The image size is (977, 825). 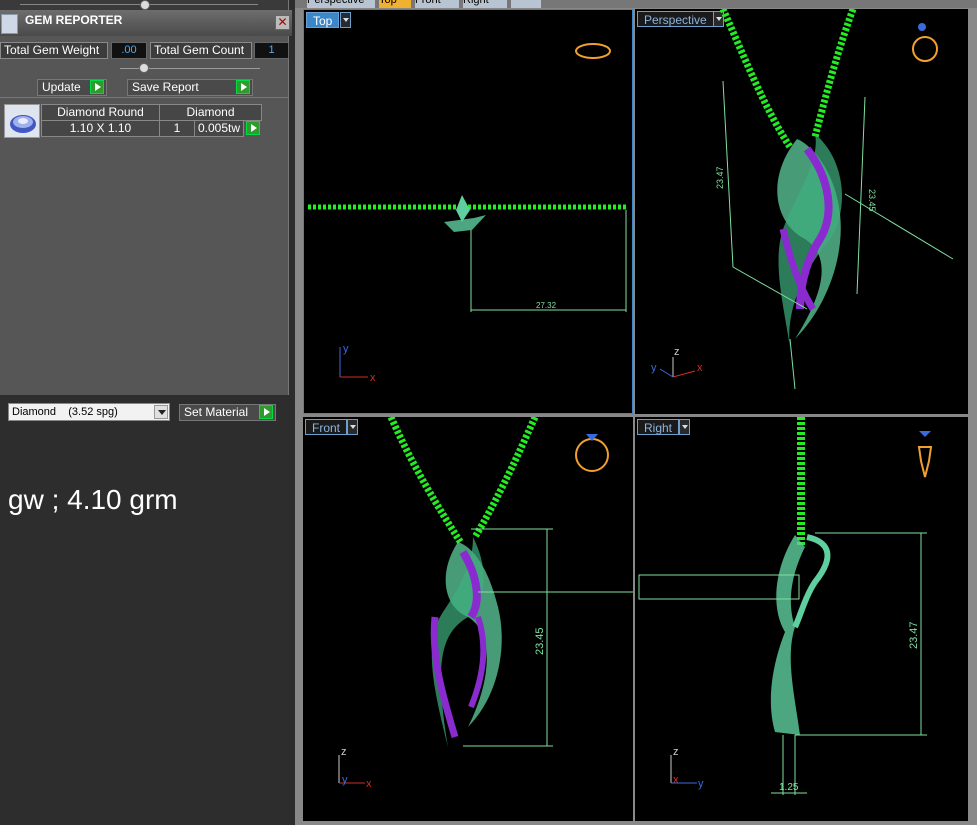 What do you see at coordinates (93, 499) in the screenshot?
I see `gross-weight-note: gw ; 4.10 grm` at bounding box center [93, 499].